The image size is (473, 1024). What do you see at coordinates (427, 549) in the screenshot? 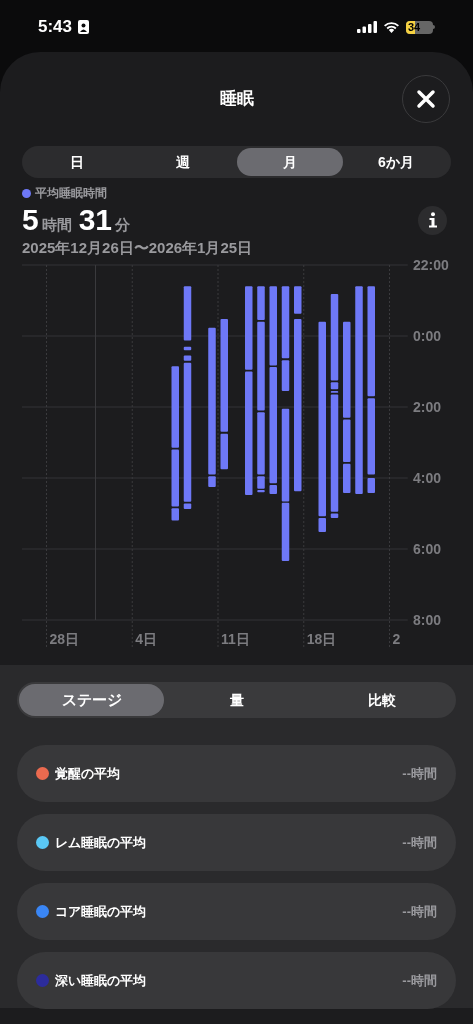
I see `axis-label: 6:00` at bounding box center [427, 549].